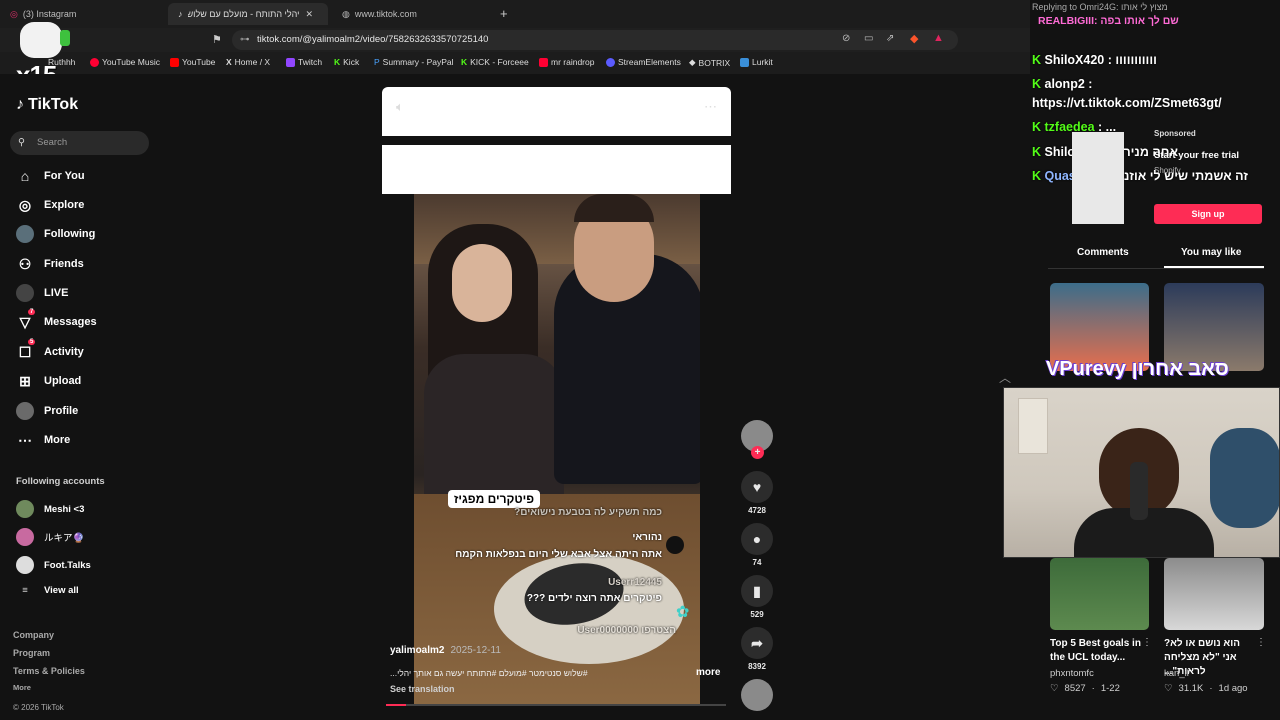  What do you see at coordinates (543, 62) in the screenshot?
I see `youtube-icon` at bounding box center [543, 62].